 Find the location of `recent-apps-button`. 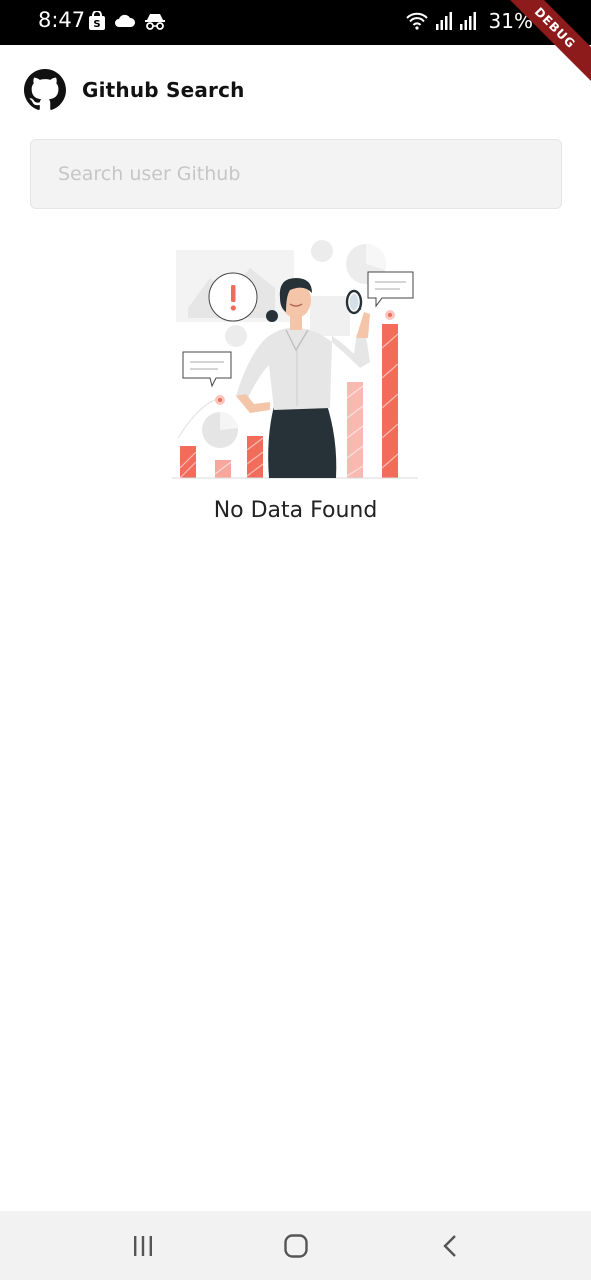

recent-apps-button is located at coordinates (143, 1246).